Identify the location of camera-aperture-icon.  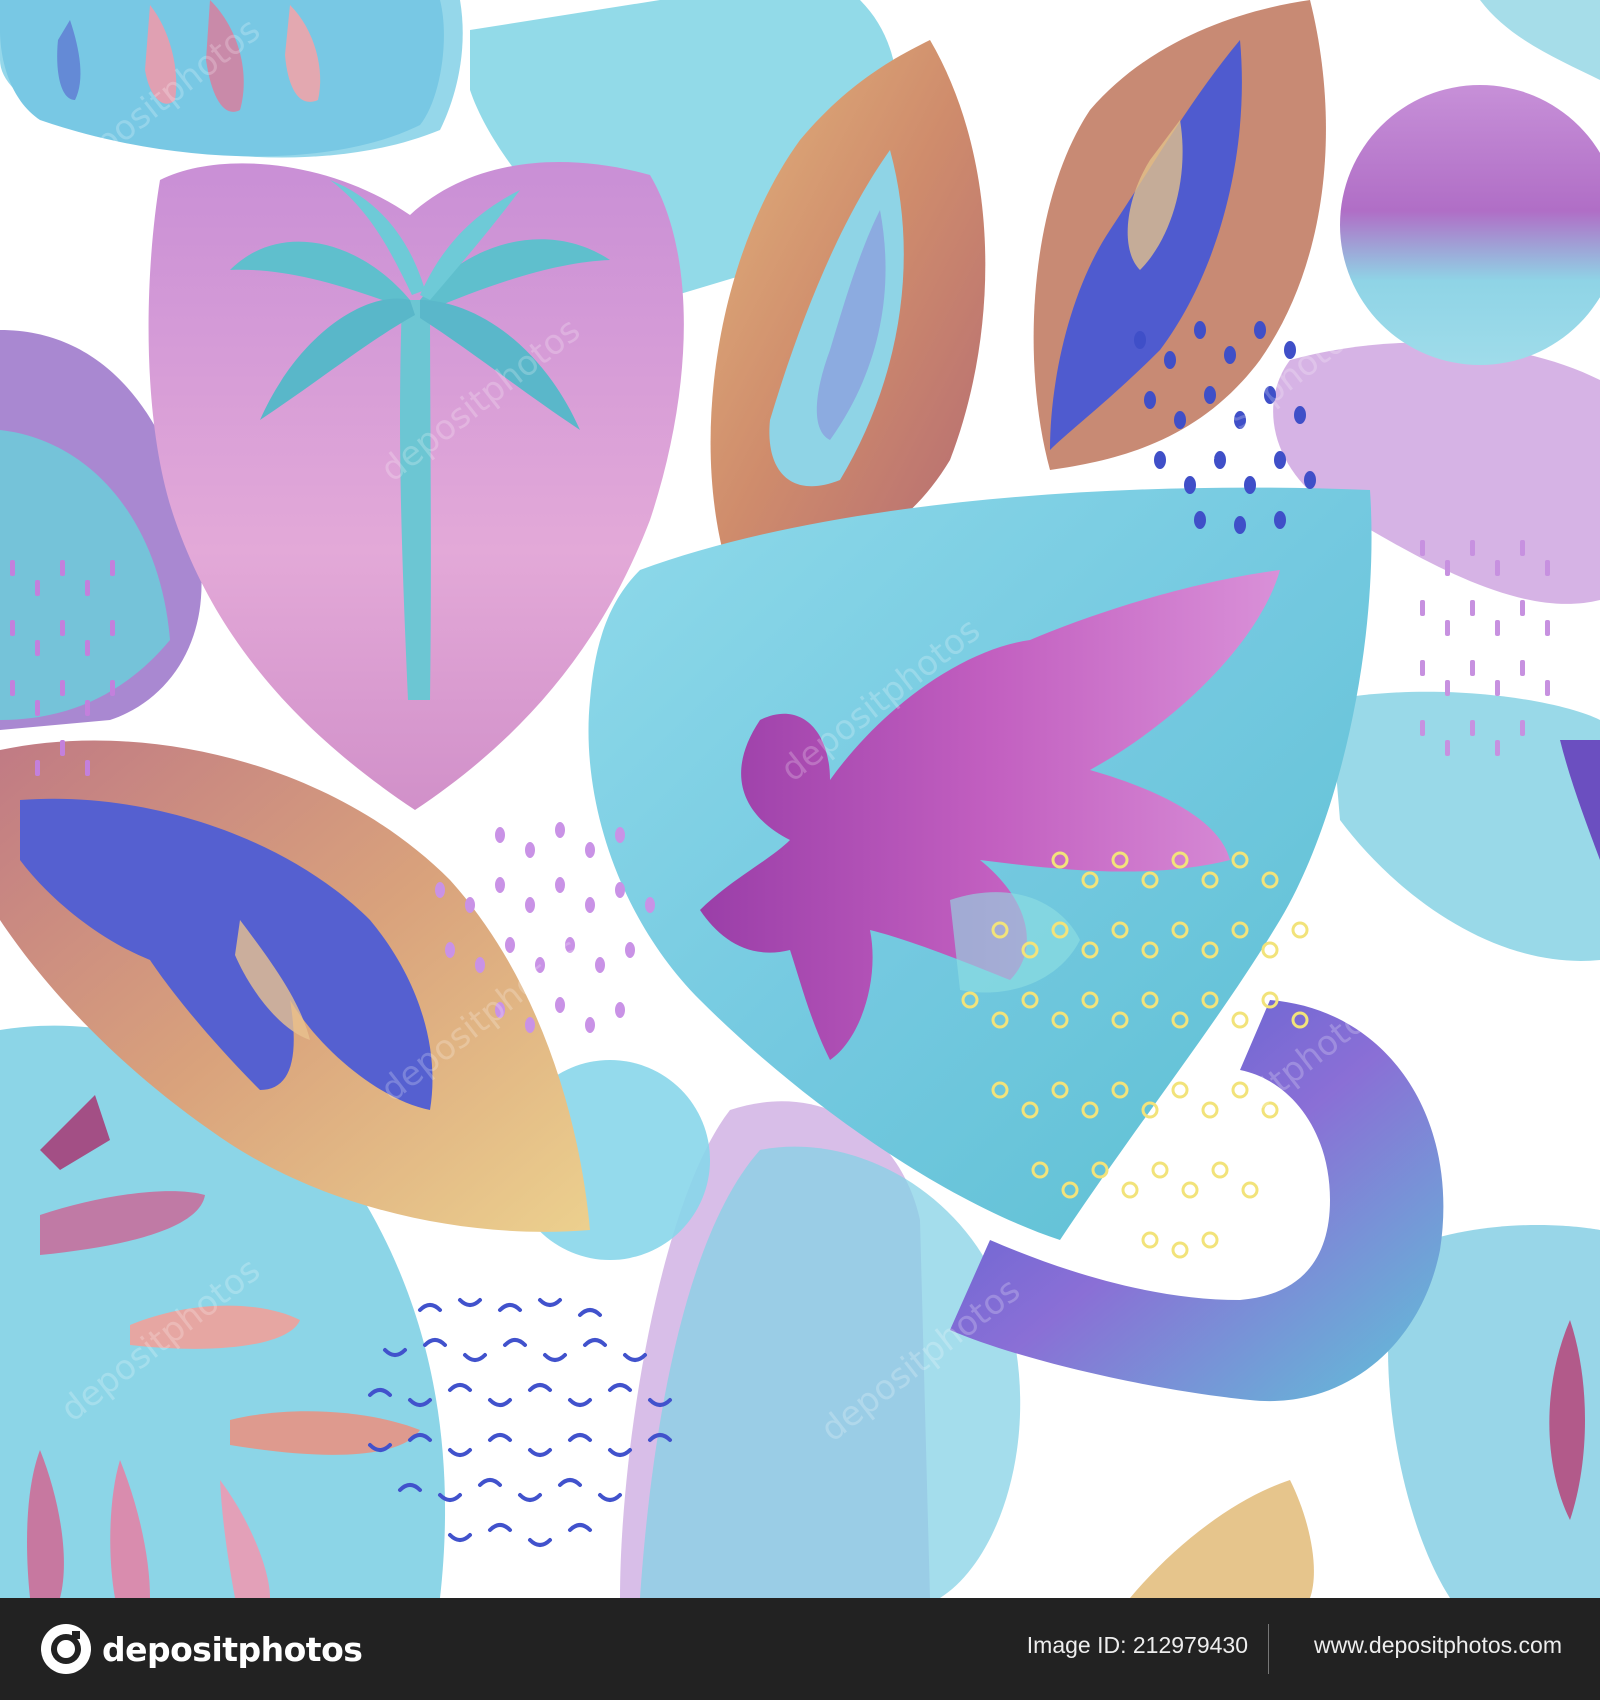
(66, 1649).